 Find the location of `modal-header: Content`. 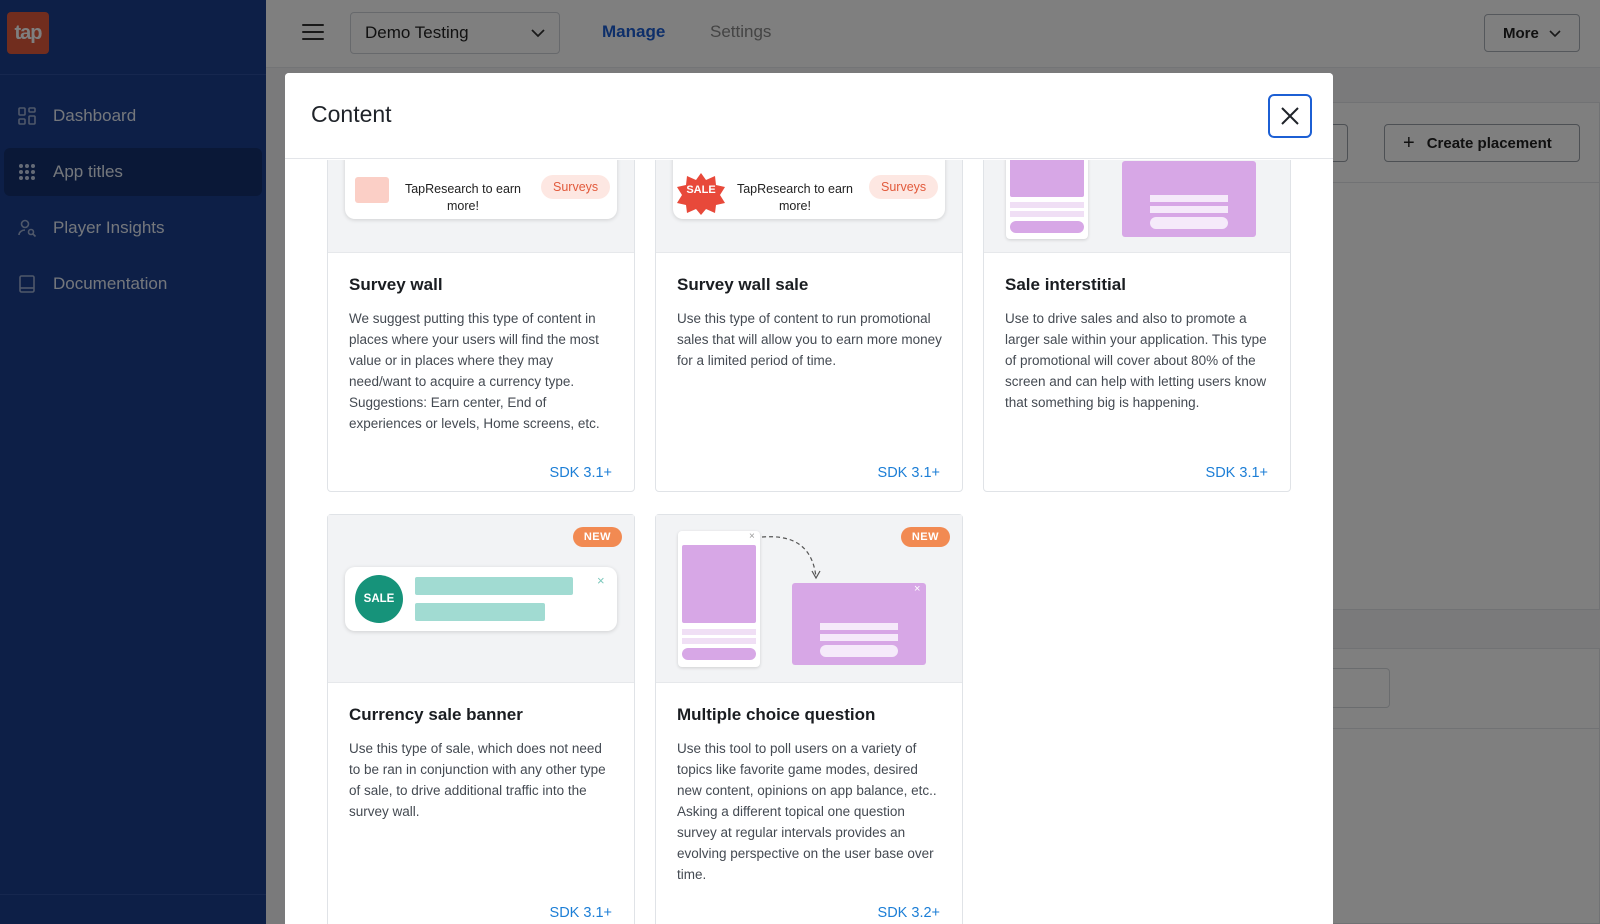

modal-header: Content is located at coordinates (809, 116).